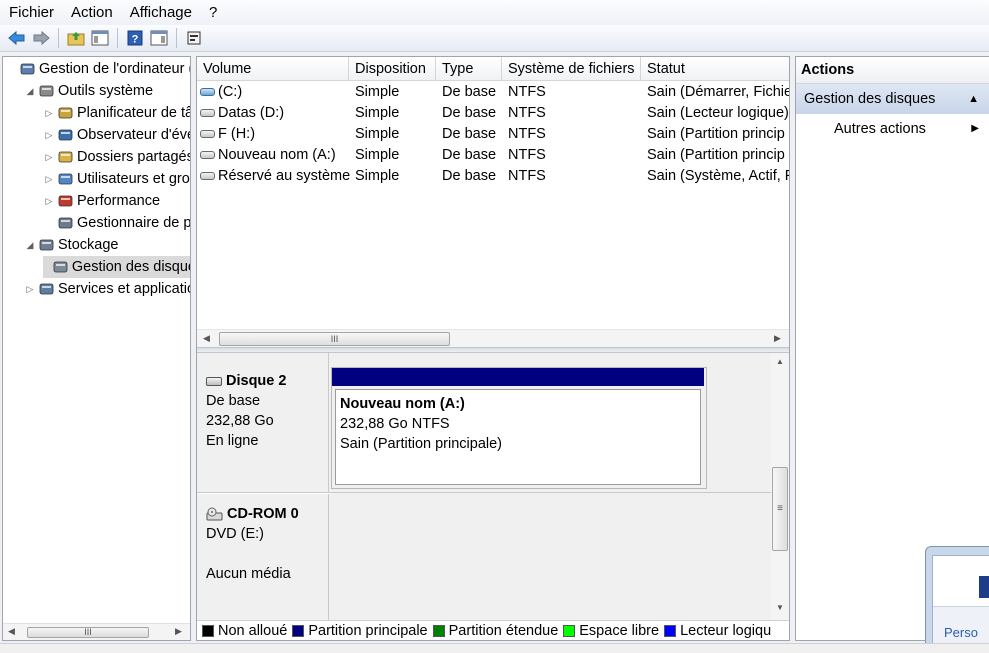 Image resolution: width=989 pixels, height=653 pixels. Describe the element at coordinates (395, 113) in the screenshot. I see `volume-cell-disposition: Simple` at that location.